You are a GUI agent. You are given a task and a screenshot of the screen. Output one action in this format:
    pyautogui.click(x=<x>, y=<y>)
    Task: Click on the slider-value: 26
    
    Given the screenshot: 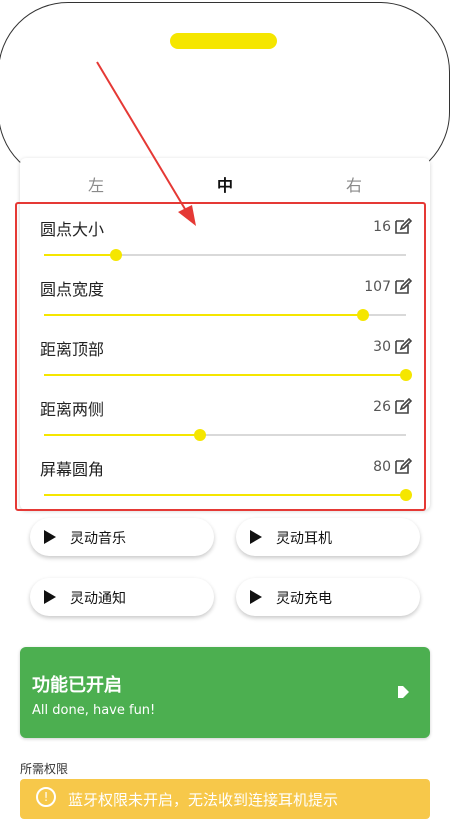 What is the action you would take?
    pyautogui.click(x=382, y=407)
    